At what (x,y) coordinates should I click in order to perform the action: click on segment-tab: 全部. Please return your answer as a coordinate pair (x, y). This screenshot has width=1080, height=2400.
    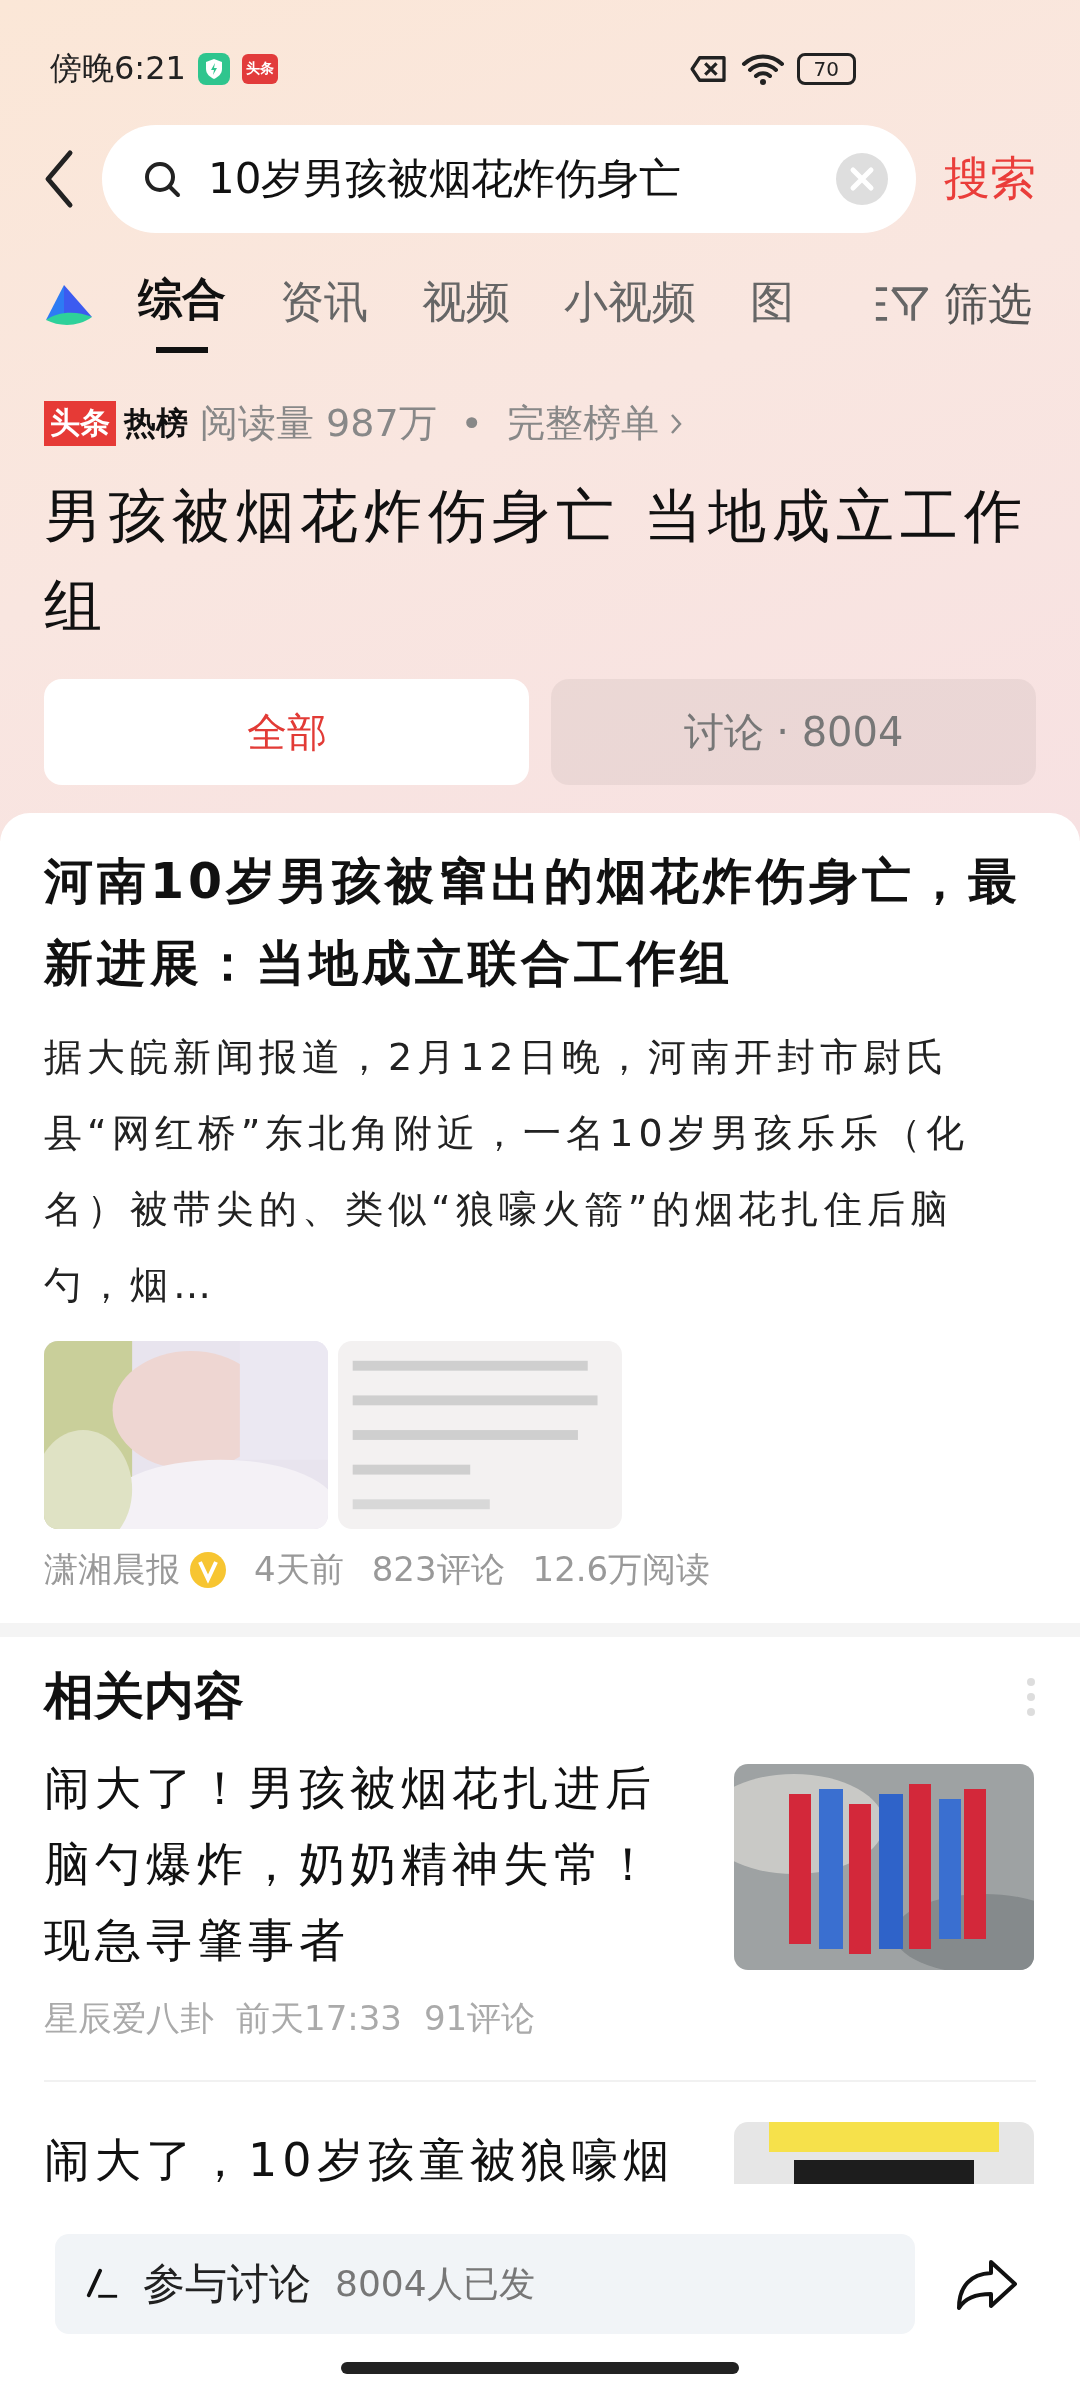
    Looking at the image, I should click on (286, 732).